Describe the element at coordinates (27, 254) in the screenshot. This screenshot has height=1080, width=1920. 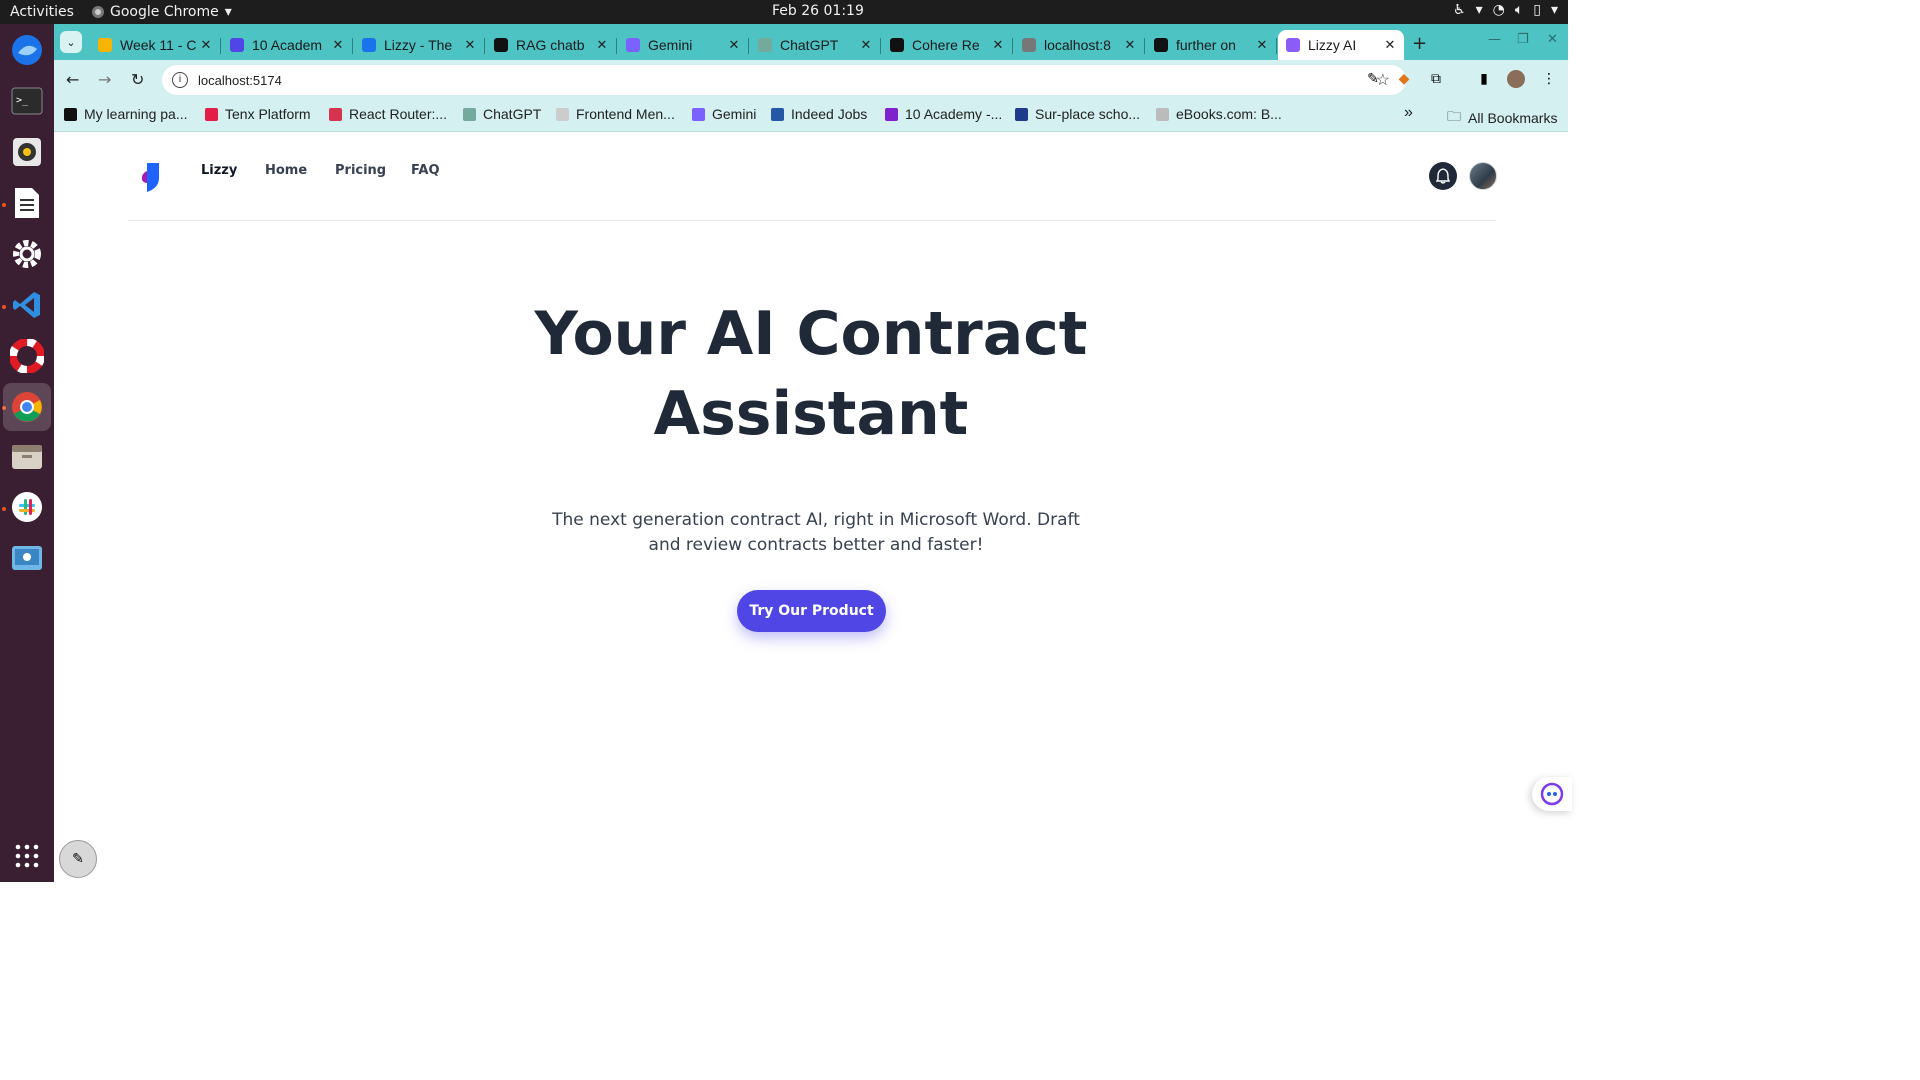
I see `settings-icon` at that location.